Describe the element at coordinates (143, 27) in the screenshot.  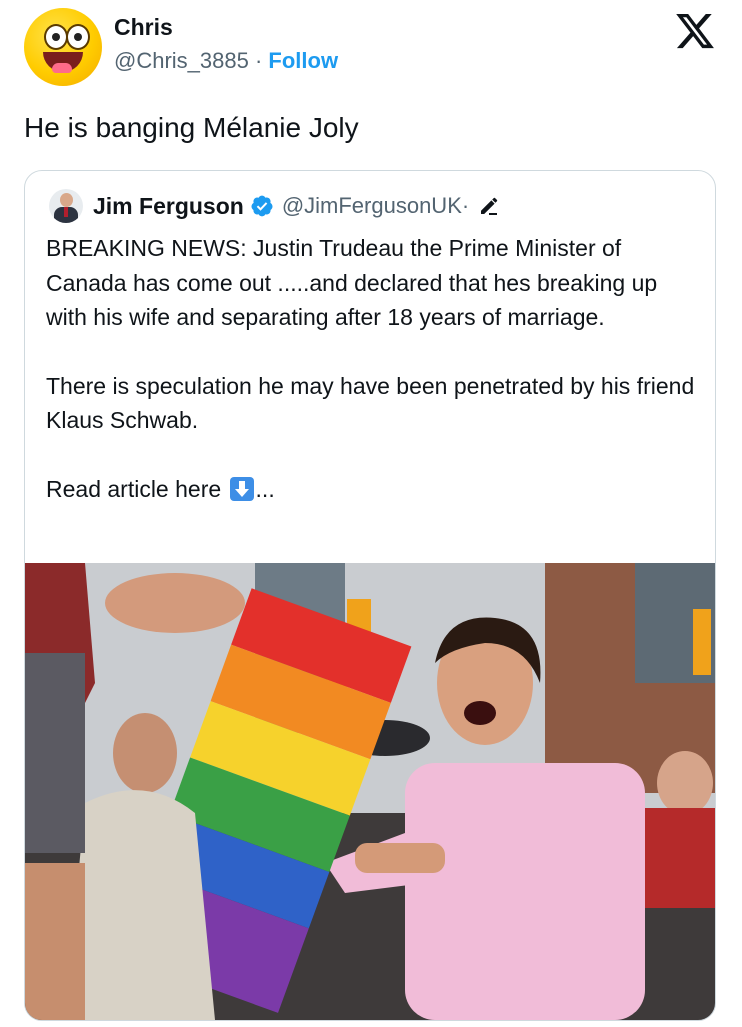
I see `author-name: Chris` at that location.